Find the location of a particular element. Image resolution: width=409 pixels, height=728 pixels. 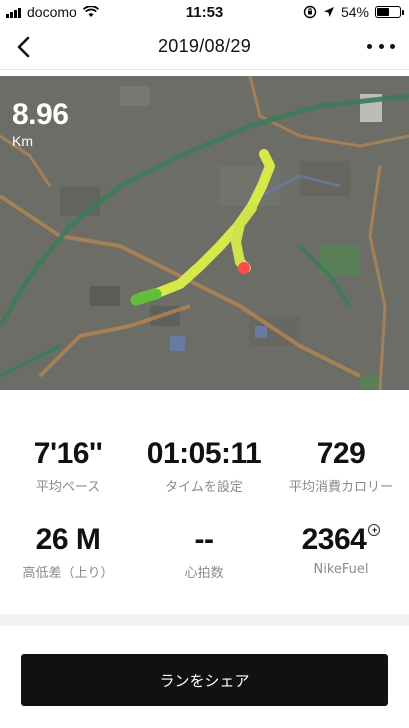

stat-value: 7'16'' is located at coordinates (68, 453).